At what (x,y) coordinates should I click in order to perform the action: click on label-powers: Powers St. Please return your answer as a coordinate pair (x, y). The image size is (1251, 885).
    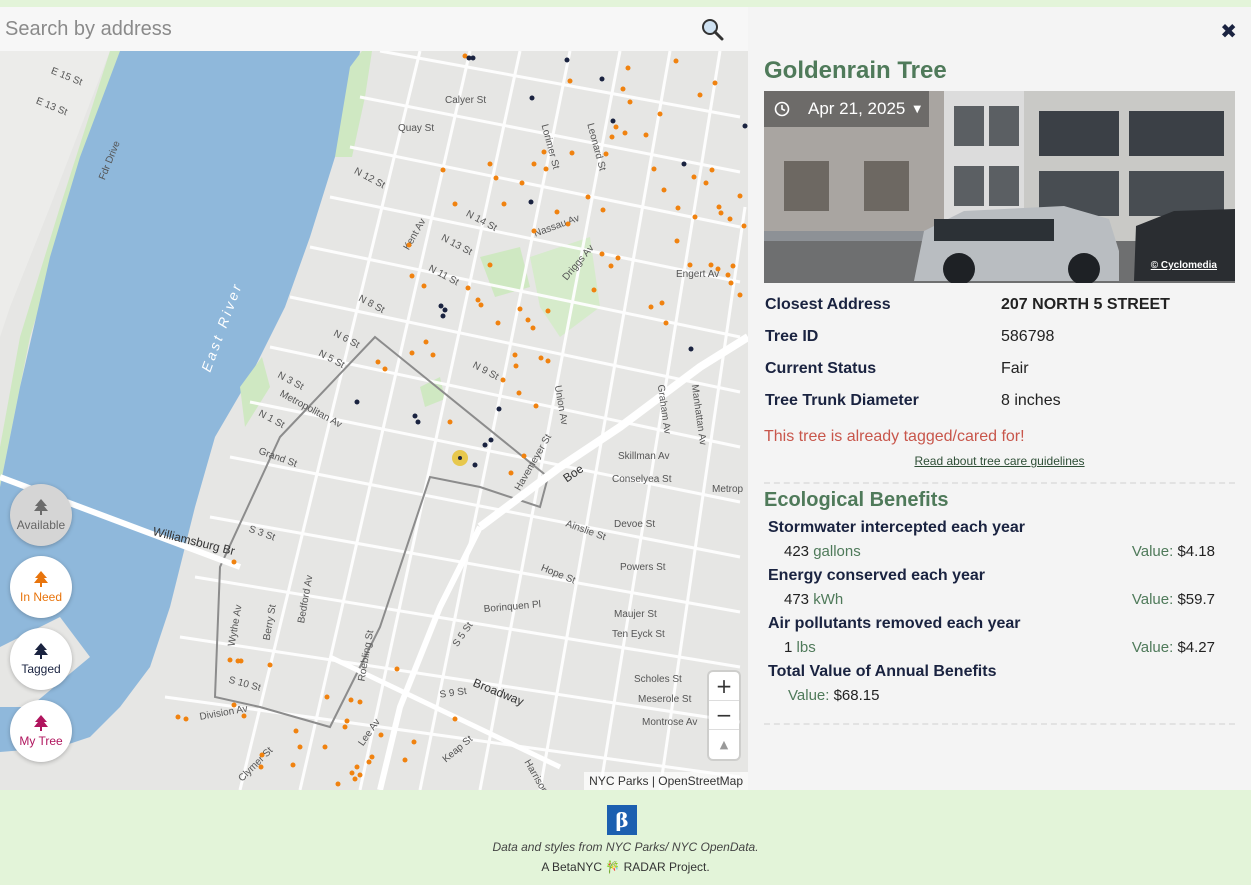
    Looking at the image, I should click on (643, 567).